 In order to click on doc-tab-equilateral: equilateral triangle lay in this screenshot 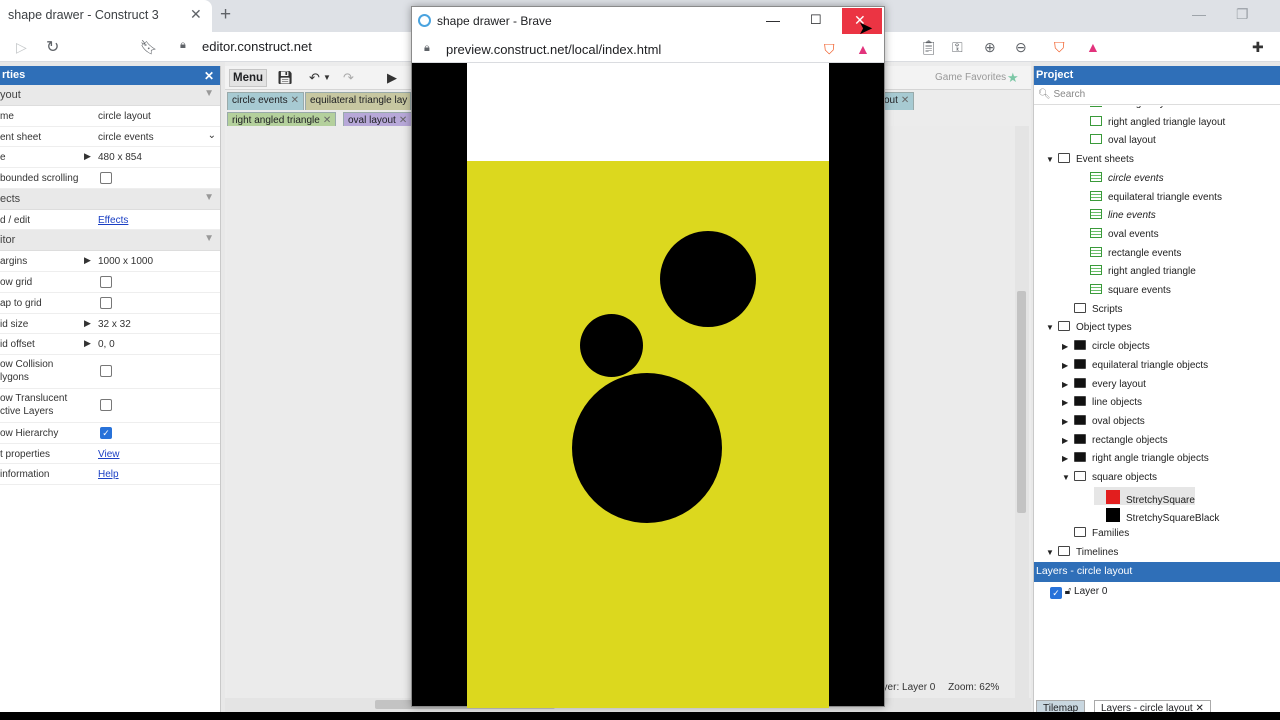, I will do `click(358, 101)`.